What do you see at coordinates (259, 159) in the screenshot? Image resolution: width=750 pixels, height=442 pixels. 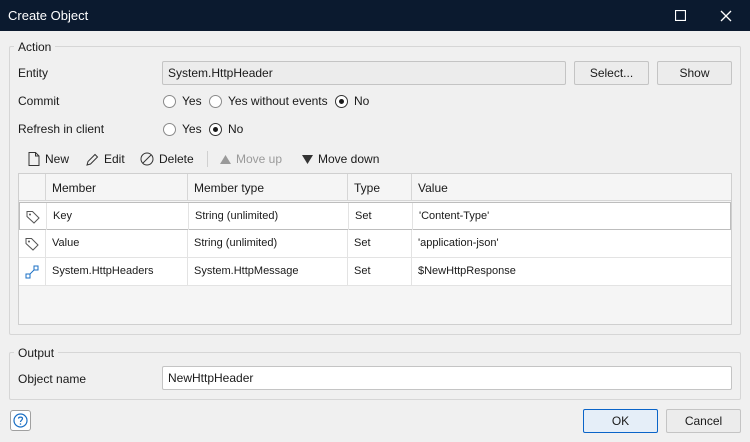 I see `move-up-label: Move up` at bounding box center [259, 159].